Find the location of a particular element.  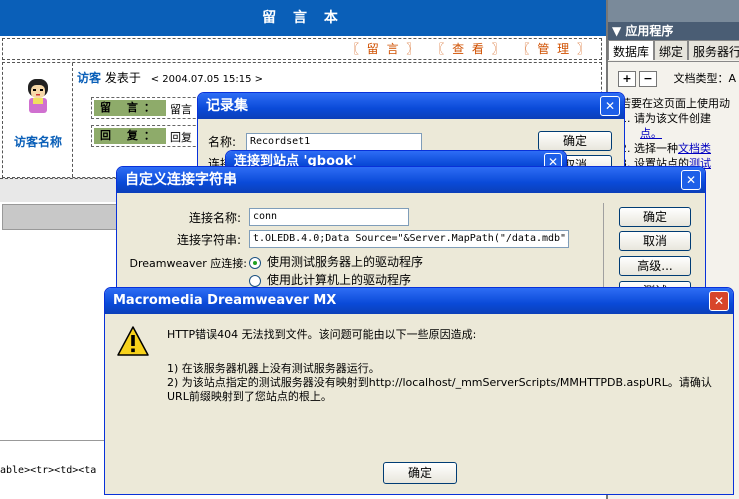

dreamweaver-connect-label: Dreamweaver 应连接: is located at coordinates (188, 263).